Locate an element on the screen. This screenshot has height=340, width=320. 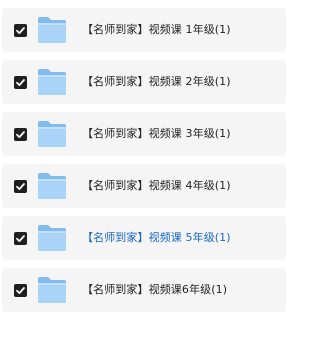
folder-row-grade-3: 【名师到家】视频课 3年级(1) is located at coordinates (144, 134).